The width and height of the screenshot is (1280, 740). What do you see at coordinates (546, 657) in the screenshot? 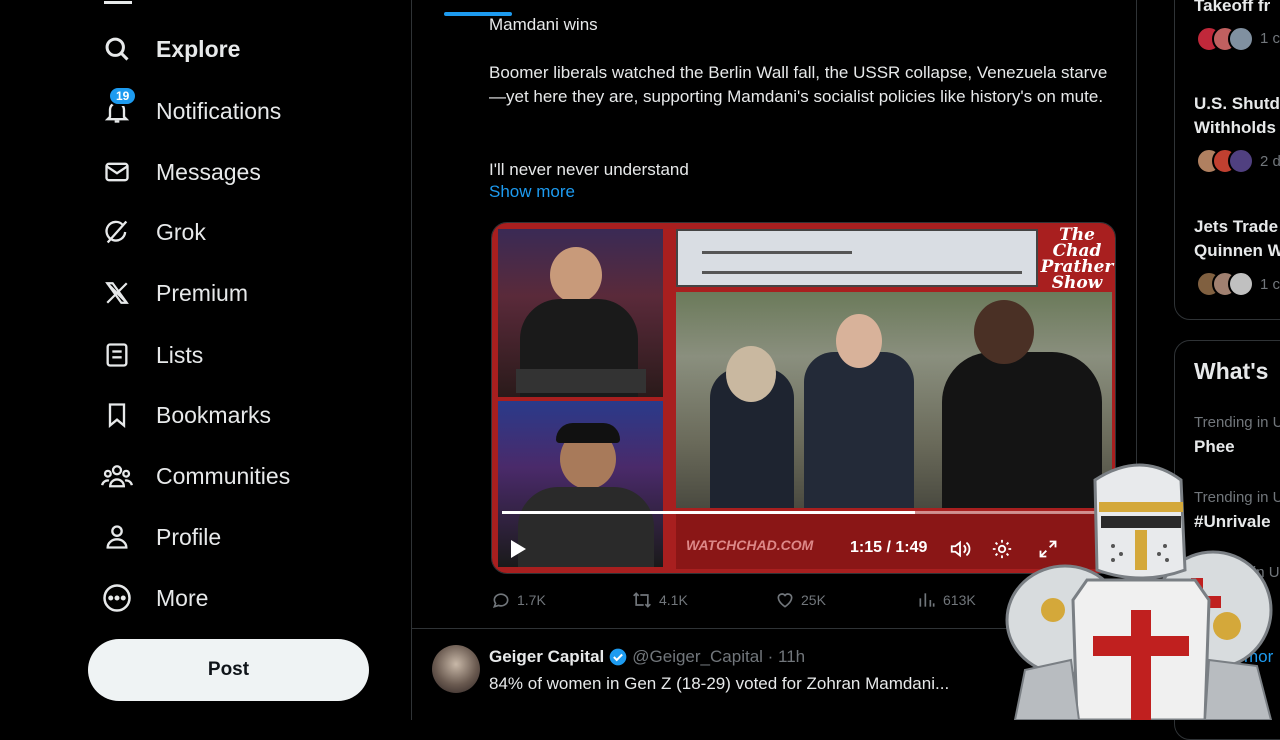
I see `author-name: Geiger Capital` at bounding box center [546, 657].